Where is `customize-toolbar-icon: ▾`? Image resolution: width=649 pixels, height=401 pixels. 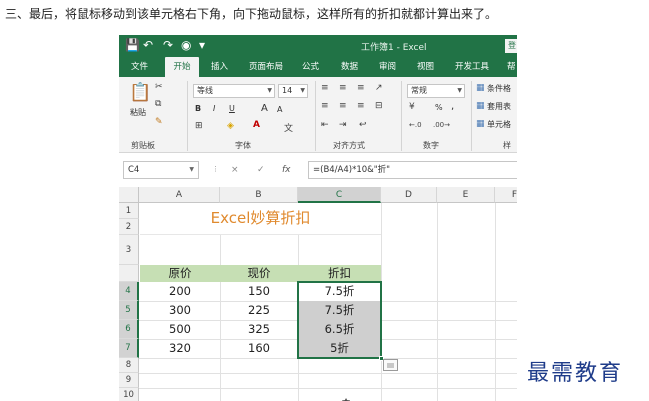 customize-toolbar-icon: ▾ is located at coordinates (202, 45).